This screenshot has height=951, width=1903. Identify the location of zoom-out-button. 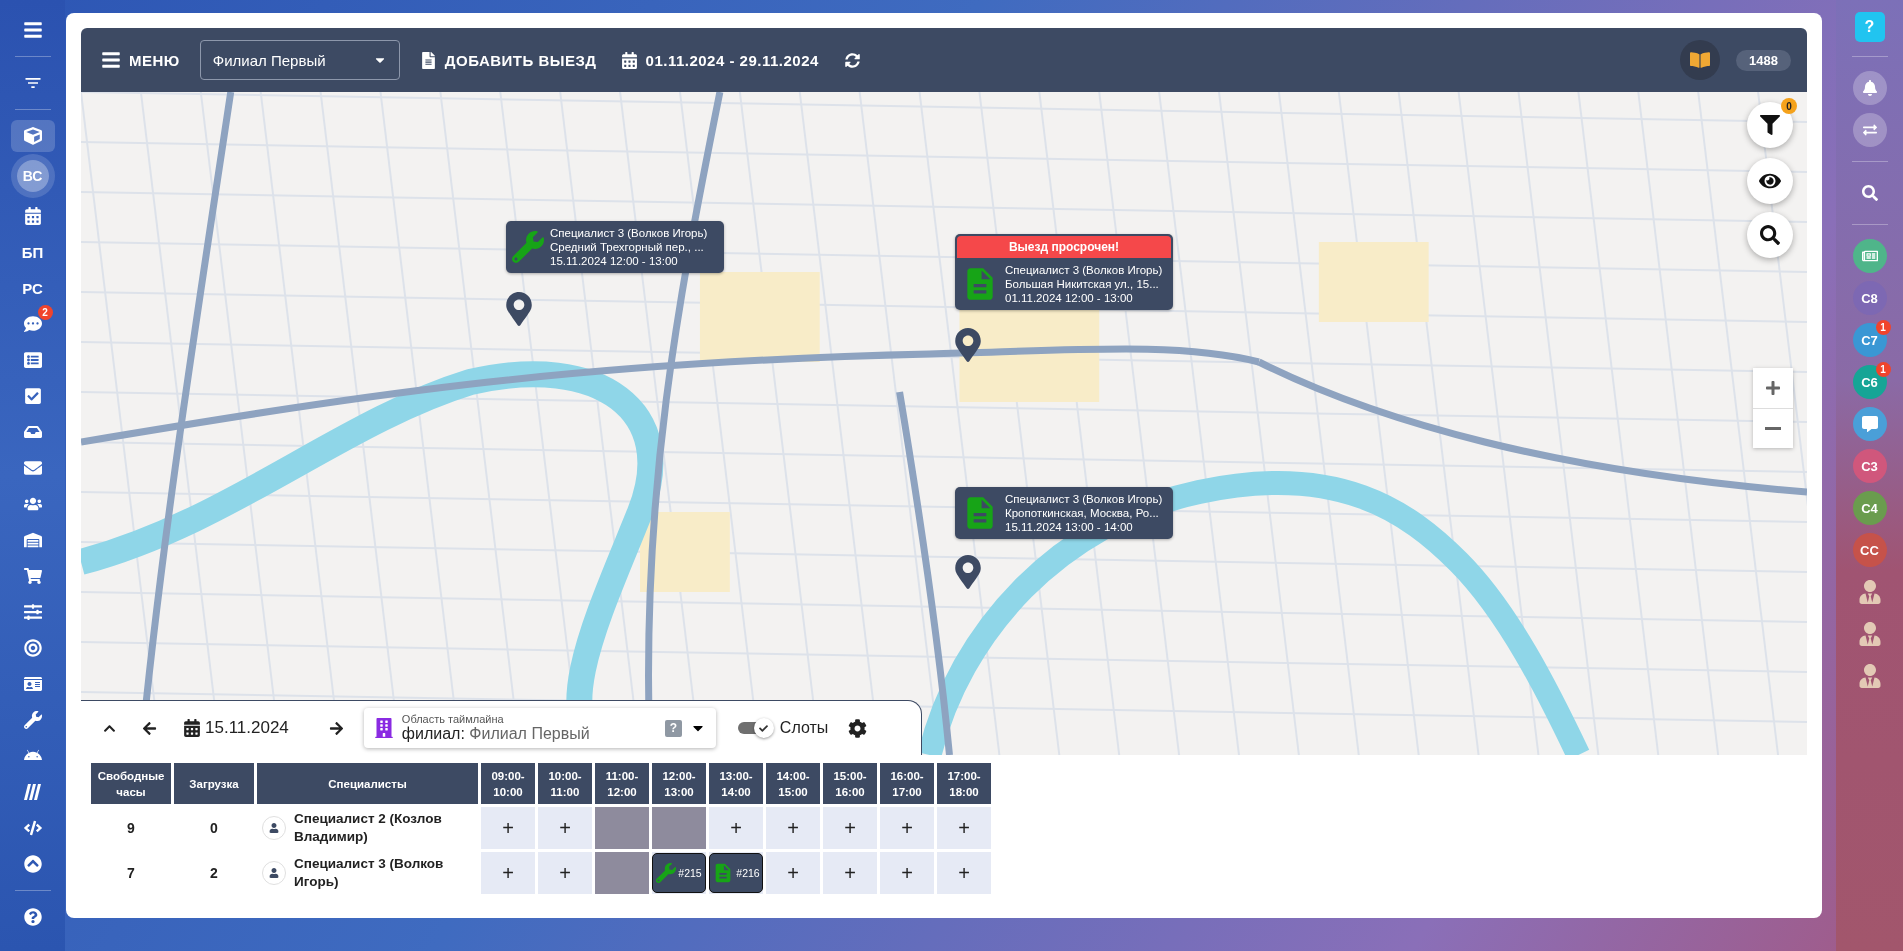
(1773, 428).